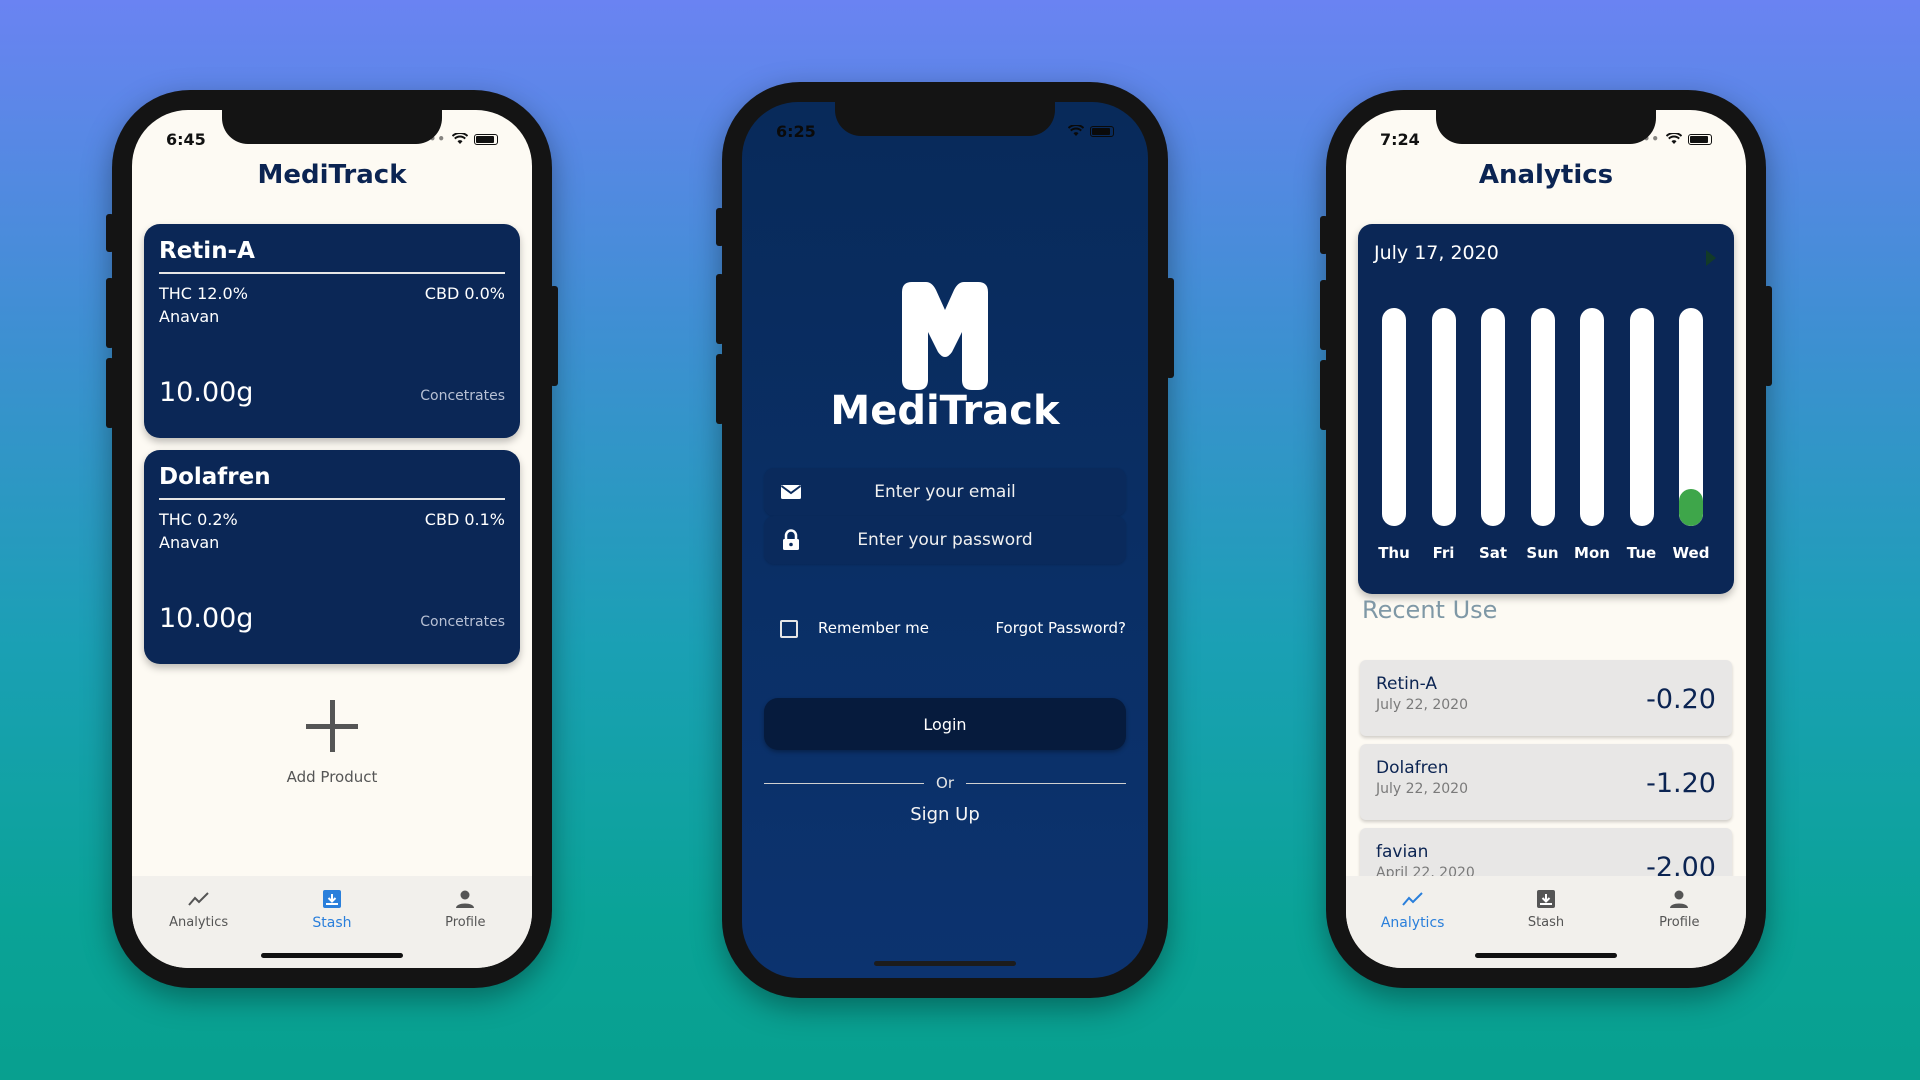  Describe the element at coordinates (1400, 139) in the screenshot. I see `status-time: 7:24` at that location.